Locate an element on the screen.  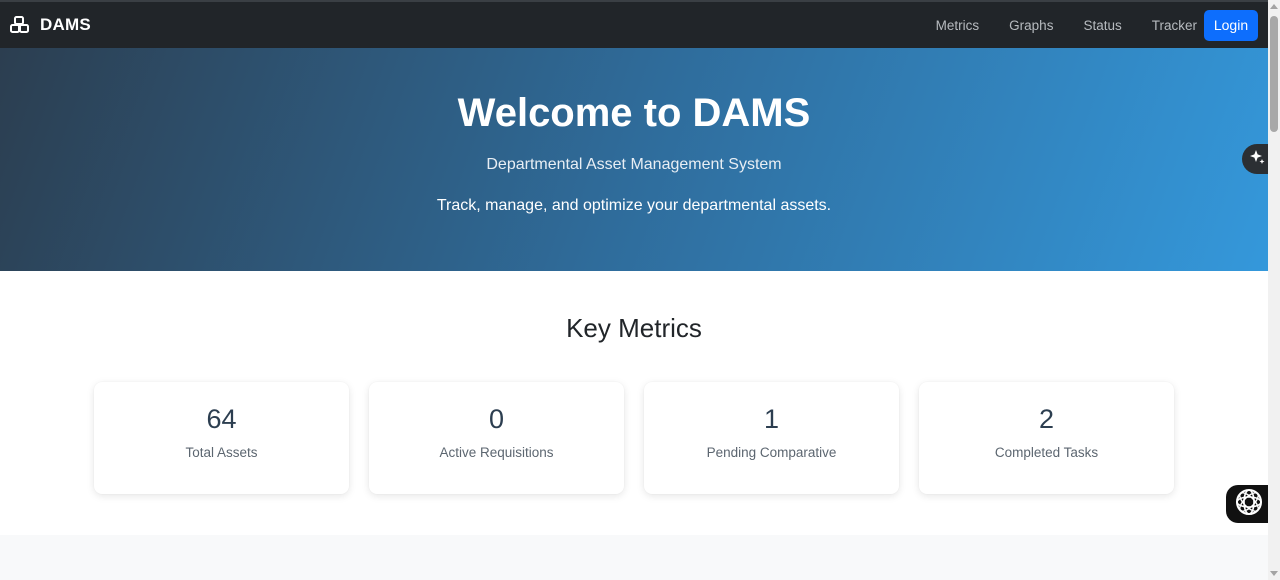
metric-card-total-assets: 64 Total Assets is located at coordinates (221, 438).